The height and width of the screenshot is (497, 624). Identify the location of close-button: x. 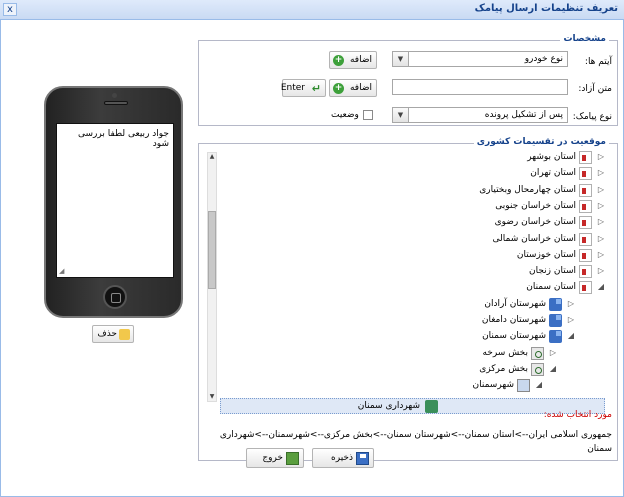
(10, 9).